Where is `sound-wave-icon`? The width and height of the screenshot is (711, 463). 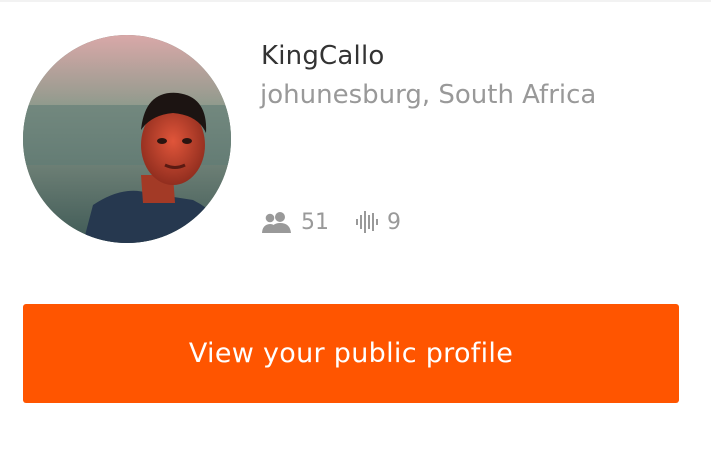 sound-wave-icon is located at coordinates (367, 222).